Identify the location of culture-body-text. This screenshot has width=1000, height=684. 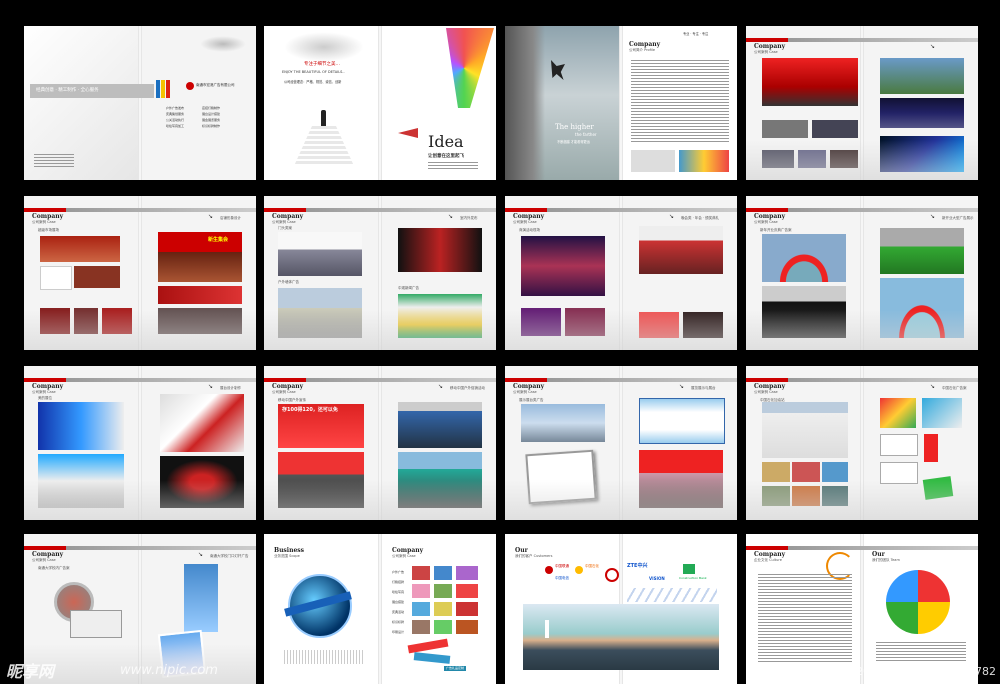
(805, 619).